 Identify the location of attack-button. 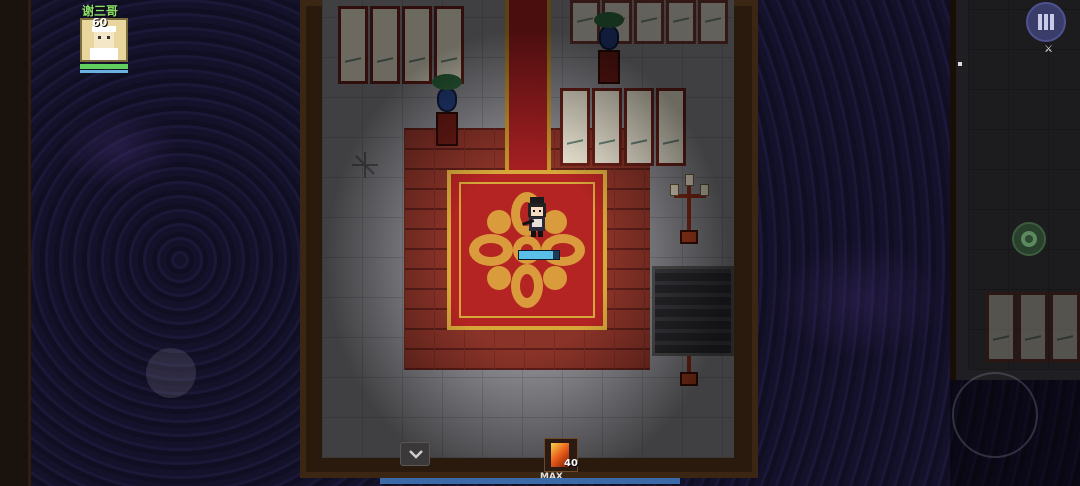
(995, 415).